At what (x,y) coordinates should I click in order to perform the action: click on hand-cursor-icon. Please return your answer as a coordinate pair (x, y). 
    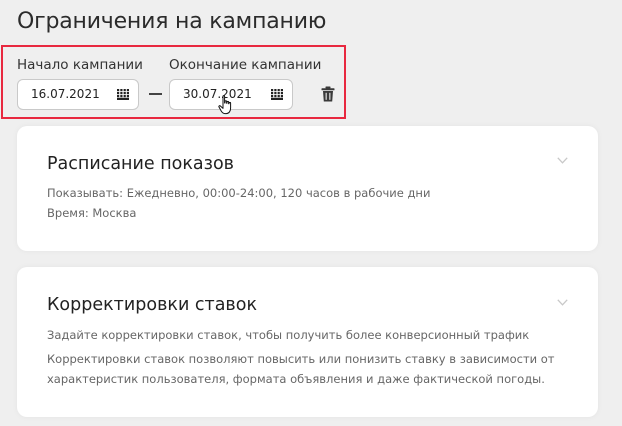
    Looking at the image, I should click on (225, 105).